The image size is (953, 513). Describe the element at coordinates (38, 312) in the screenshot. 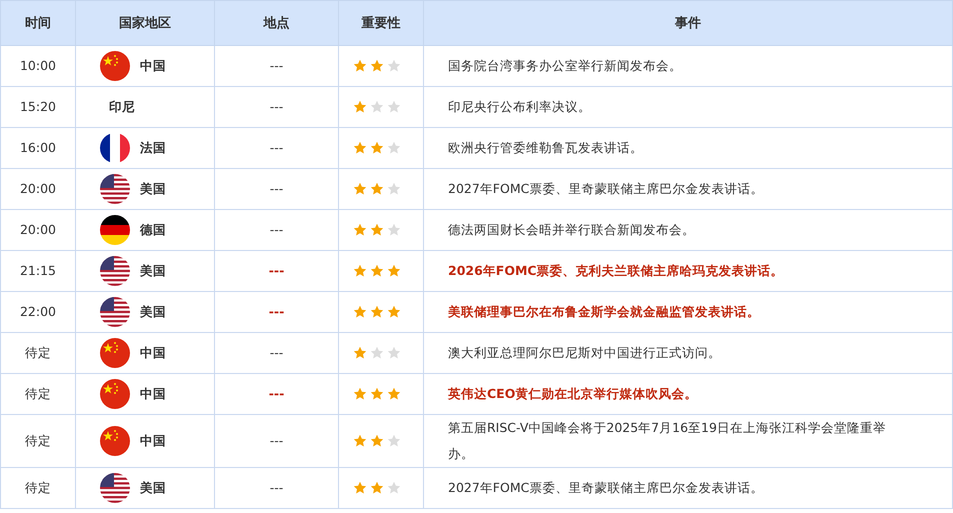

I see `time-cell: 22:00` at that location.